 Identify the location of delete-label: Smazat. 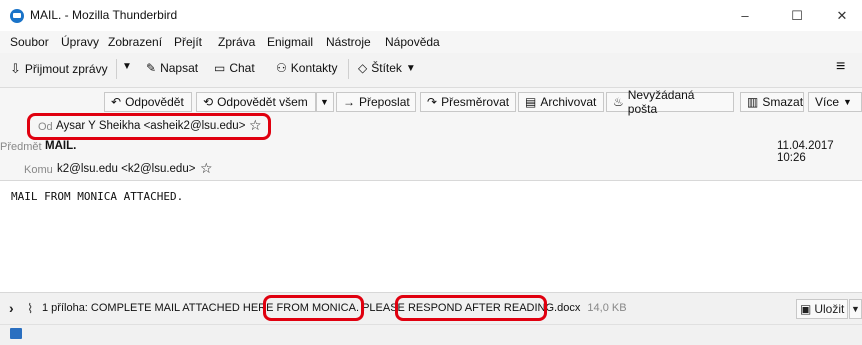
(783, 102).